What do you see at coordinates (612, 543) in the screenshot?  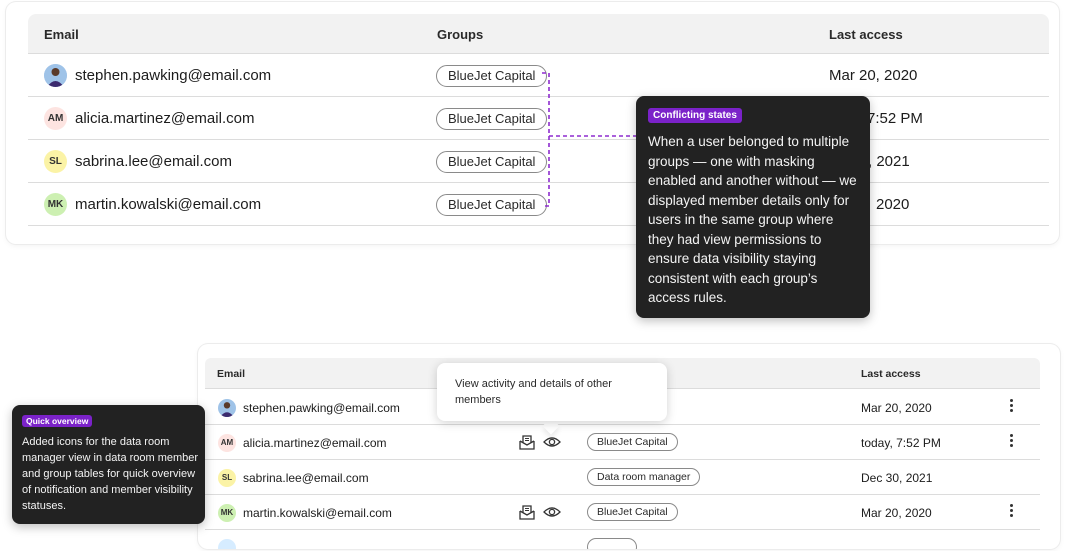 I see `group-chip` at bounding box center [612, 543].